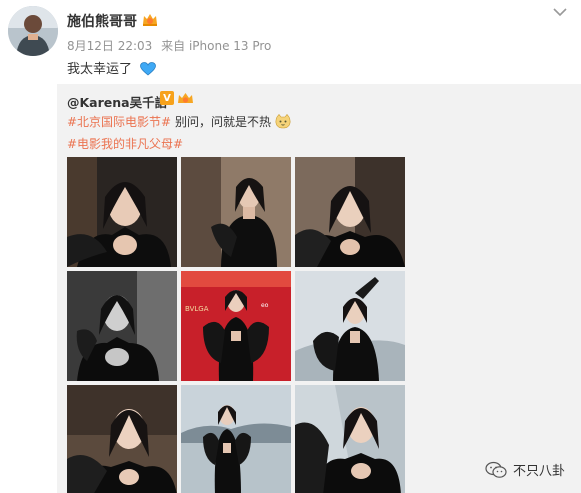  I want to click on chevron-down-icon, so click(560, 12).